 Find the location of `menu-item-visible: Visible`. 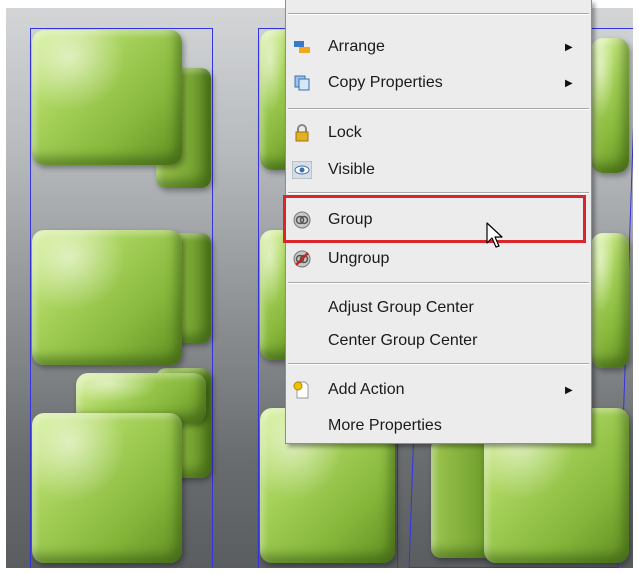

menu-item-visible: Visible is located at coordinates (438, 170).